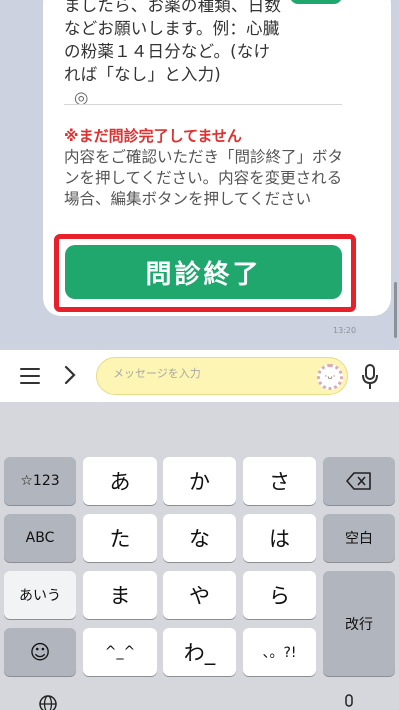 This screenshot has width=399, height=710. What do you see at coordinates (395, 310) in the screenshot?
I see `scrollbar` at bounding box center [395, 310].